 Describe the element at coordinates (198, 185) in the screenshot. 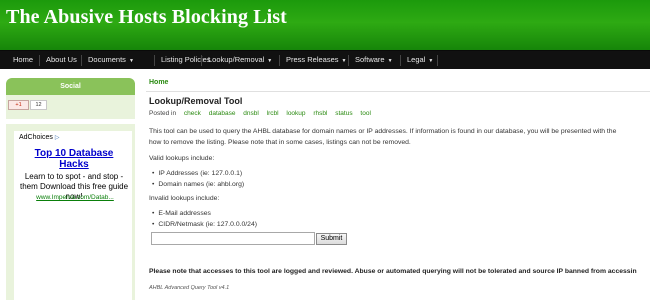

I see `list-item: Domain names (ie: ahbl.org)` at that location.